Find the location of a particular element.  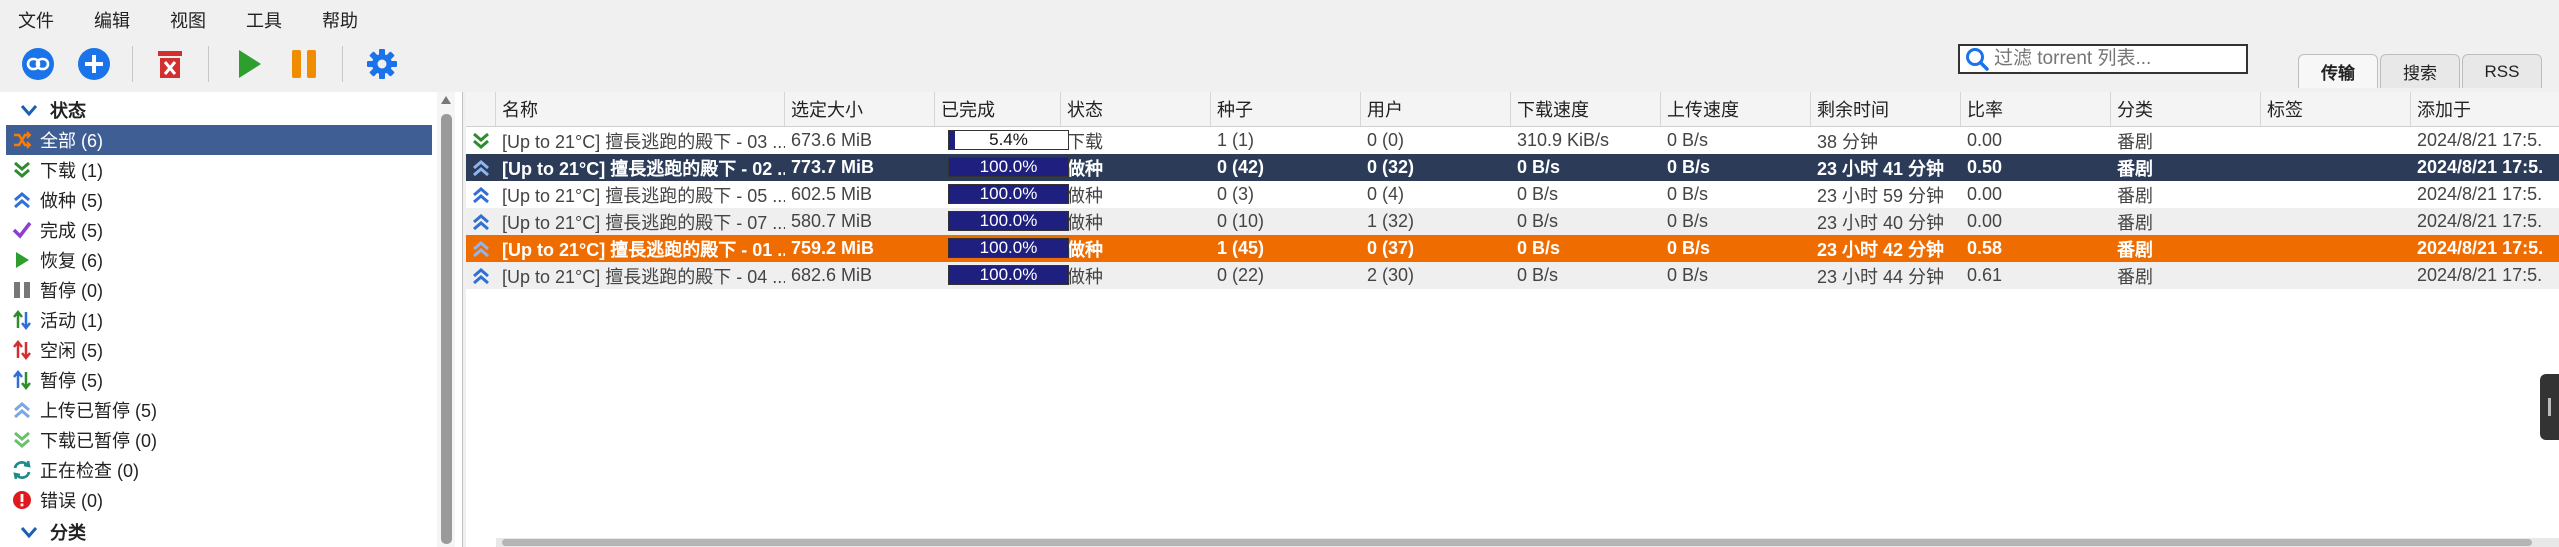

column-header-size: 选定大小 is located at coordinates (860, 109).